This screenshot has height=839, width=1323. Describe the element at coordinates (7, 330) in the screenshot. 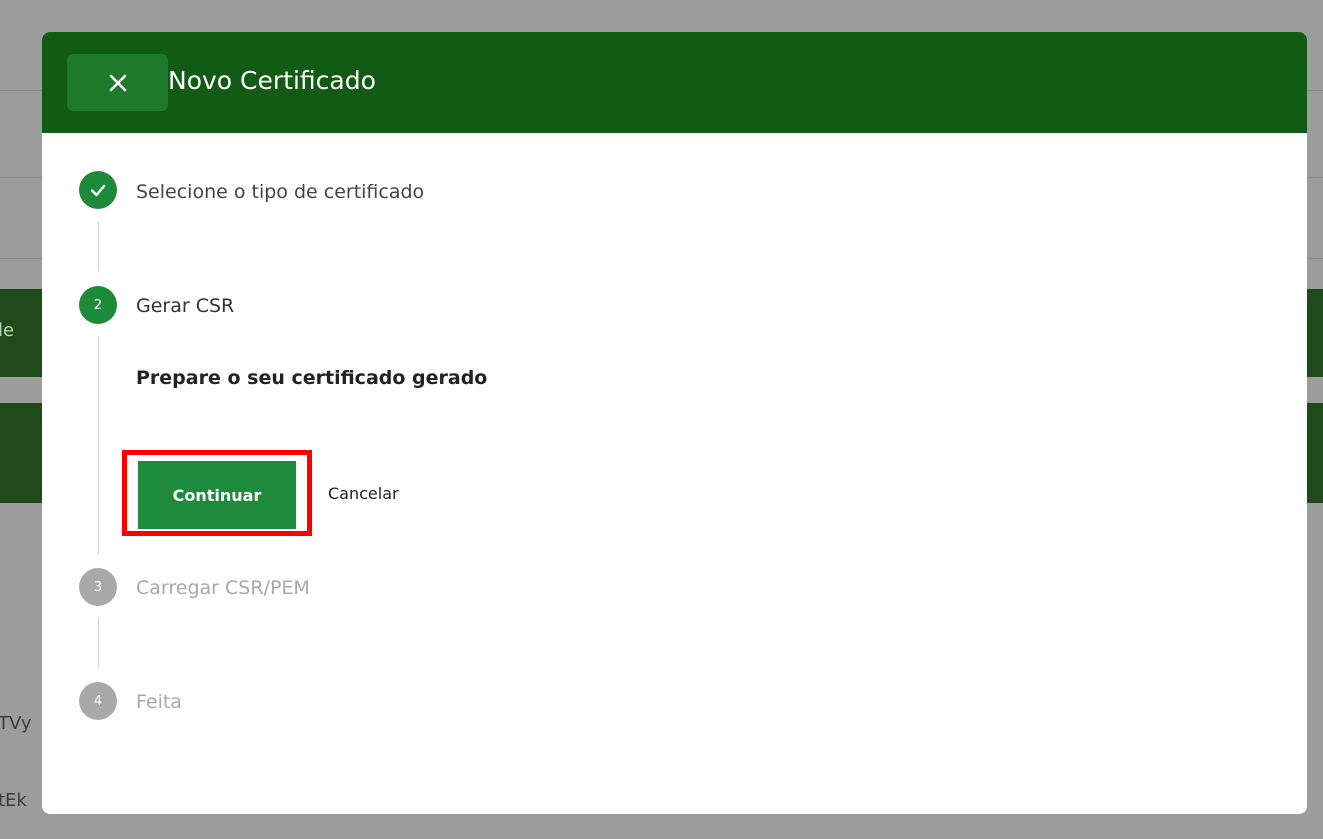

I see `background-text: le` at that location.